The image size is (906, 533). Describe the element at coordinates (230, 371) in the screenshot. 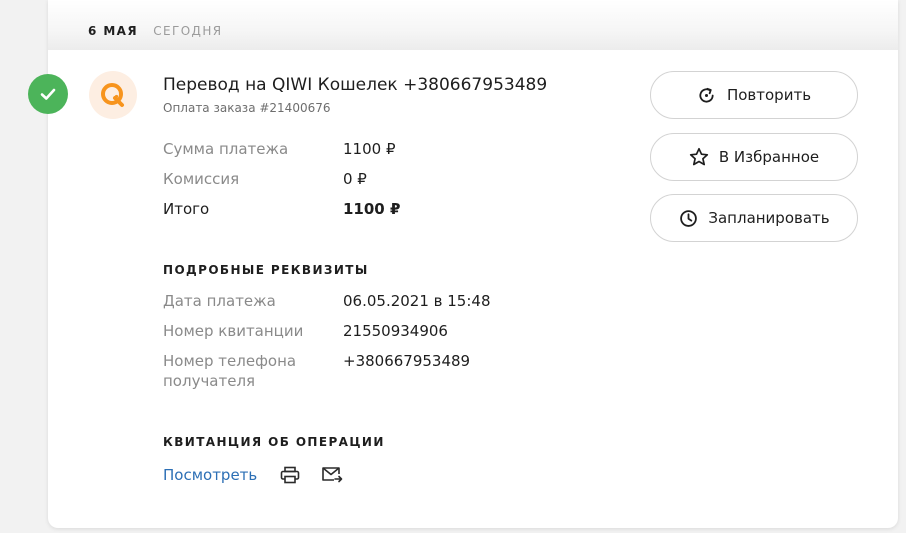

I see `details-label: Номер телефона получателя` at that location.